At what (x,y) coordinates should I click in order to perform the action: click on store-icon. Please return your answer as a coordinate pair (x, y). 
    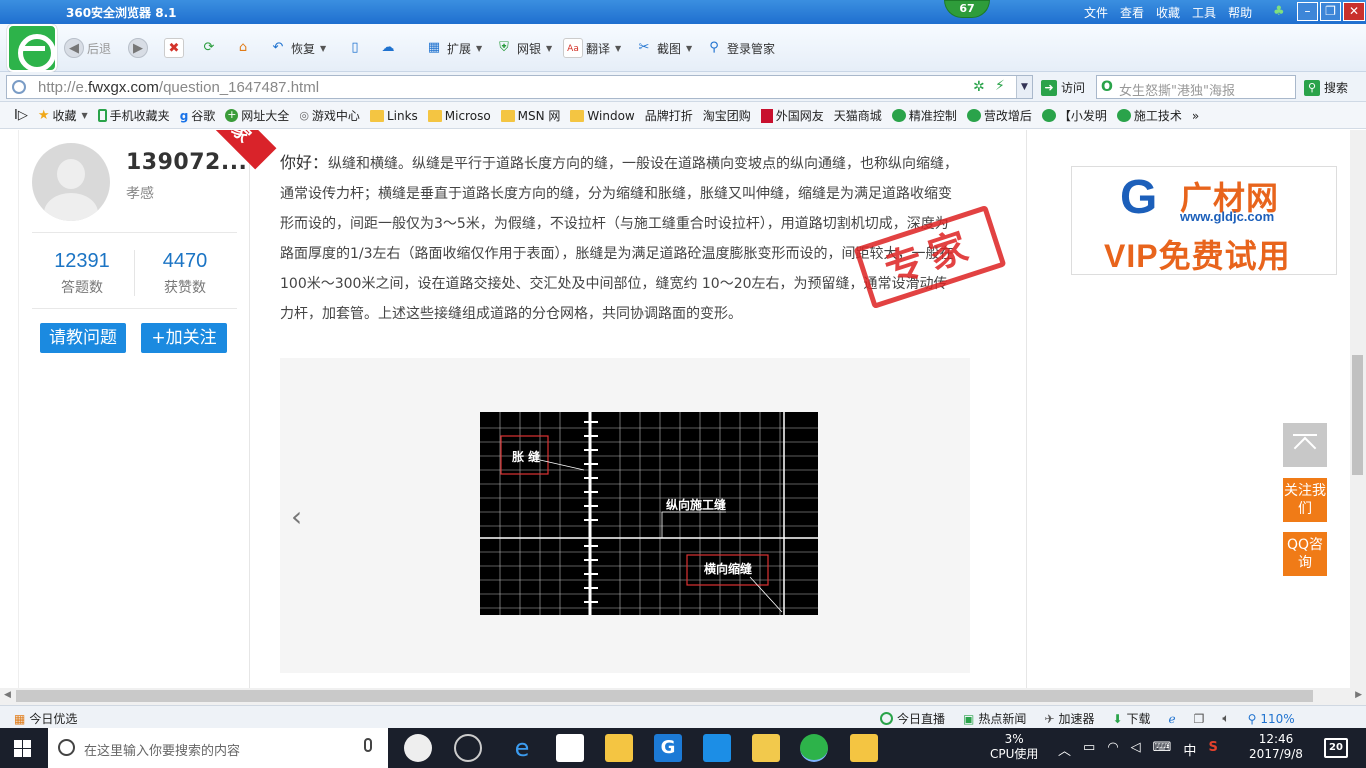
    Looking at the image, I should click on (570, 748).